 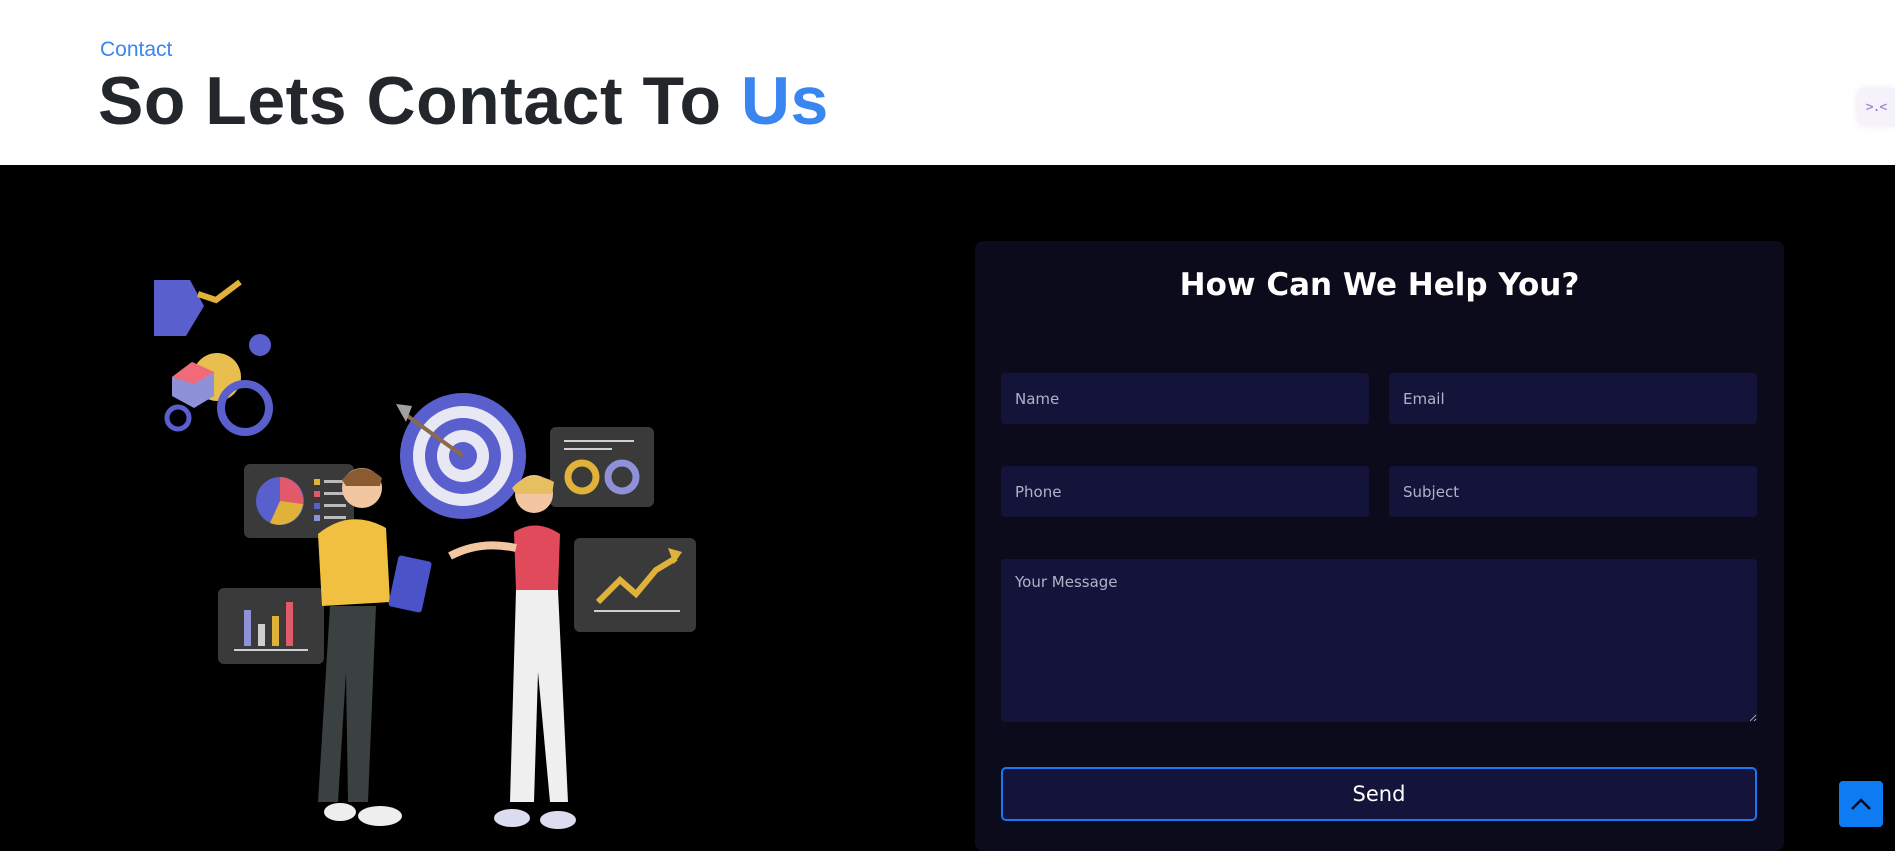 I want to click on donut-chart-card, so click(x=602, y=467).